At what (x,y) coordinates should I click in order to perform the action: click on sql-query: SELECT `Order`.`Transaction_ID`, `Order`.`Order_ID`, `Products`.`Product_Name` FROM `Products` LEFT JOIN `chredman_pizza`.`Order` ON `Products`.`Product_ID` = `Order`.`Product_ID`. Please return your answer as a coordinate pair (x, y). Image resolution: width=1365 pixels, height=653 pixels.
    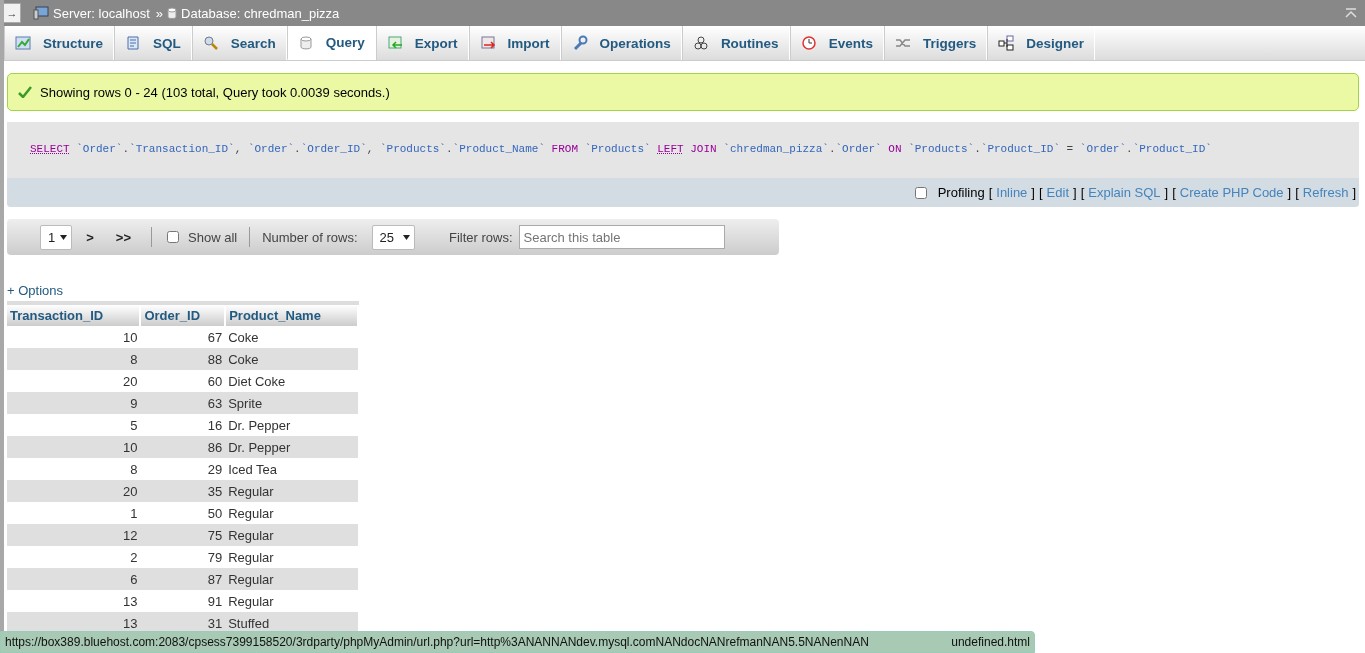
    Looking at the image, I should click on (621, 149).